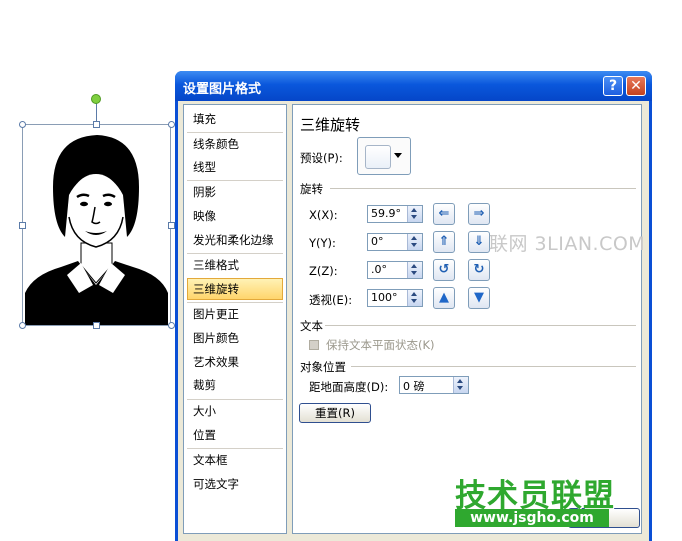 Image resolution: width=682 pixels, height=541 pixels. I want to click on keep-text-flat-checkbox, so click(314, 345).